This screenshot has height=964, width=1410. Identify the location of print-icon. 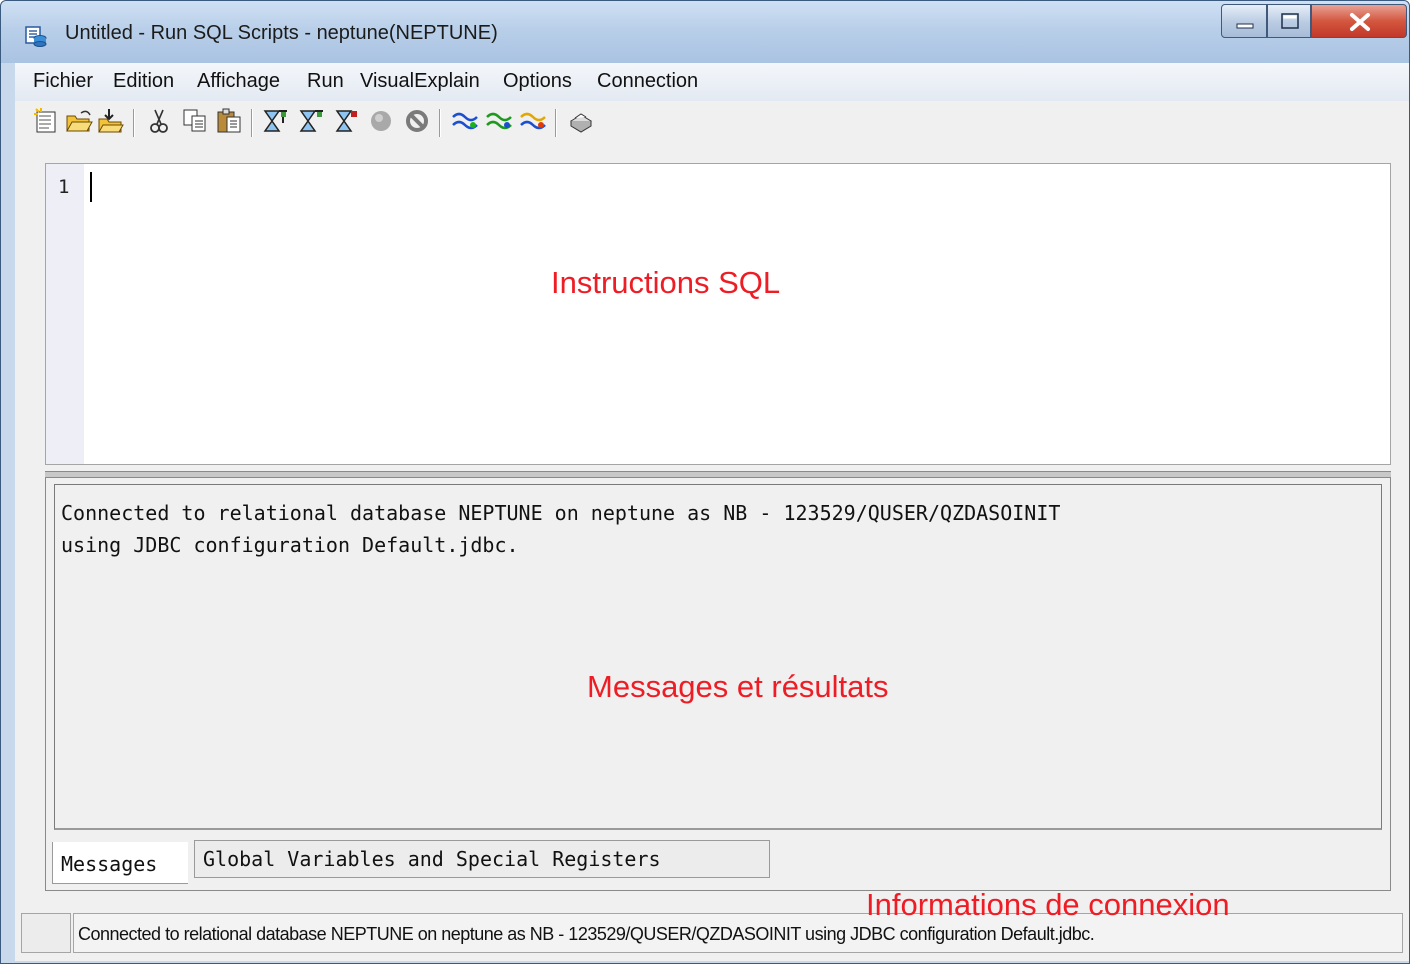
(581, 121).